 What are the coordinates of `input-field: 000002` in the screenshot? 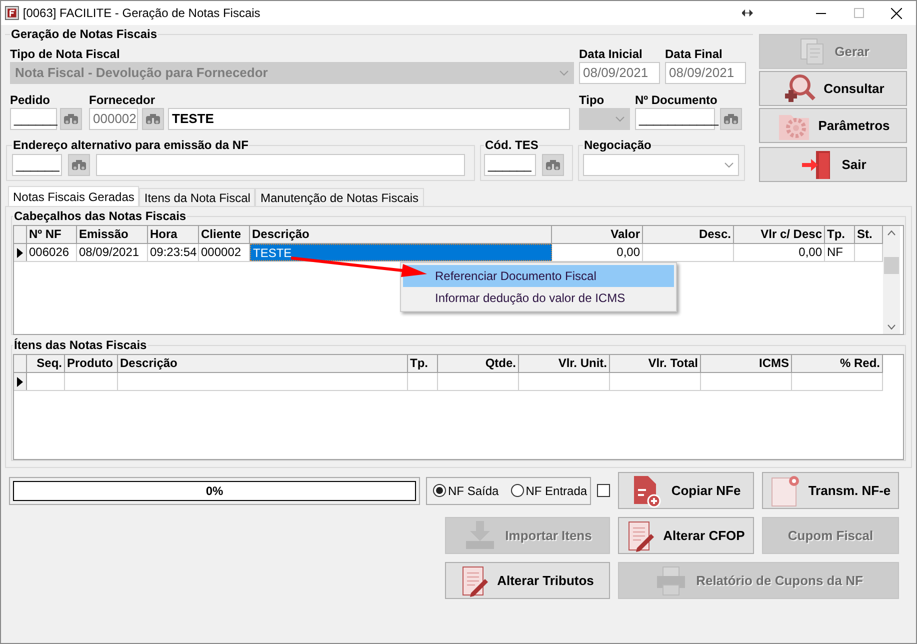 It's located at (113, 119).